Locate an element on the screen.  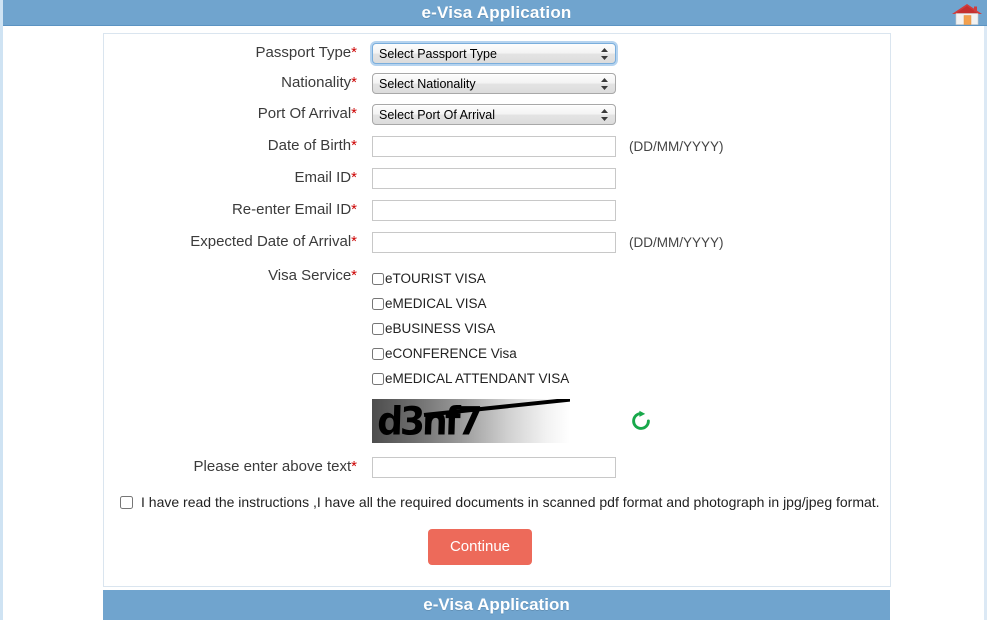
top-banner: e-Visa Application is located at coordinates (495, 13).